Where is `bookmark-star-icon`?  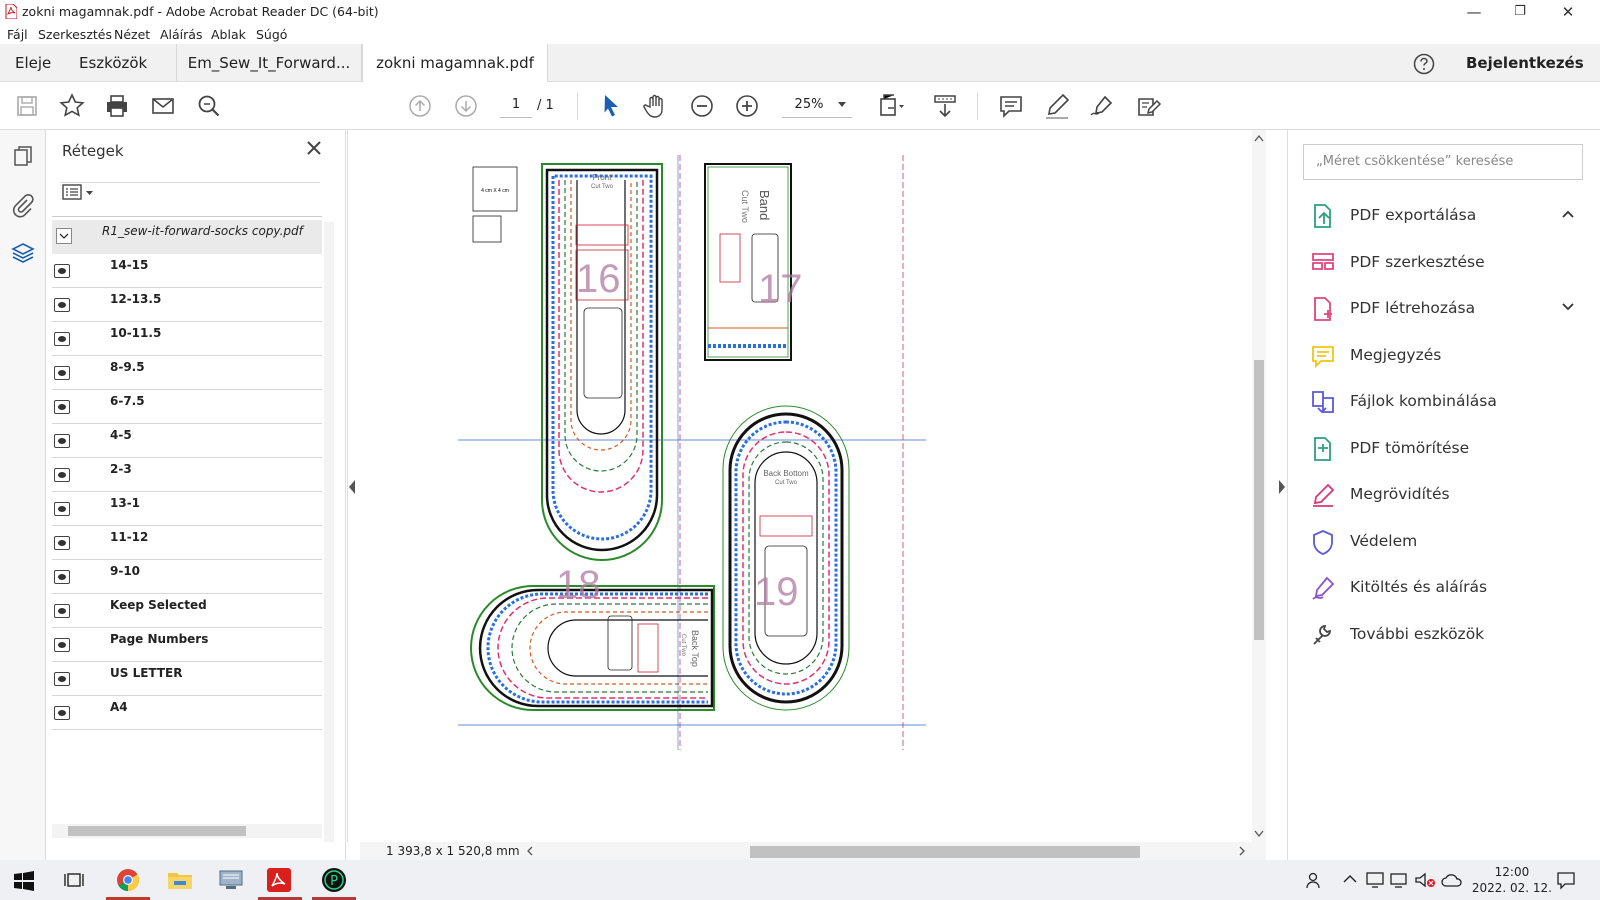 bookmark-star-icon is located at coordinates (72, 106).